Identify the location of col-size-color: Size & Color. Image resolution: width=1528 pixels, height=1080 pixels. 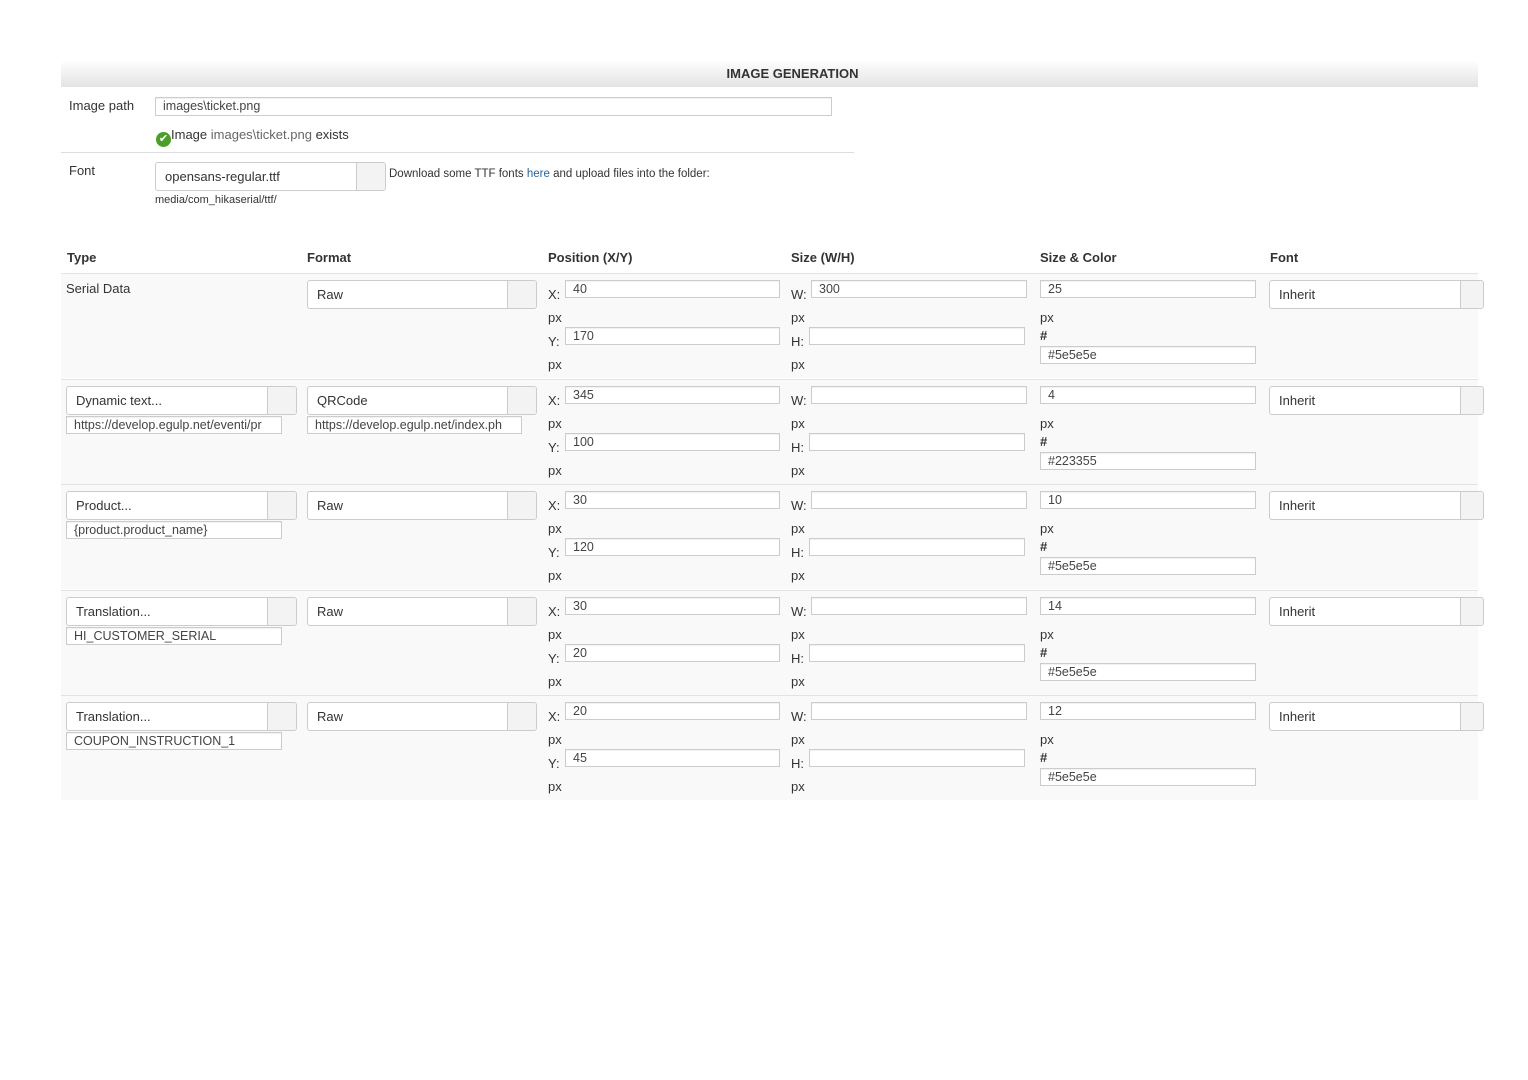
(1078, 257).